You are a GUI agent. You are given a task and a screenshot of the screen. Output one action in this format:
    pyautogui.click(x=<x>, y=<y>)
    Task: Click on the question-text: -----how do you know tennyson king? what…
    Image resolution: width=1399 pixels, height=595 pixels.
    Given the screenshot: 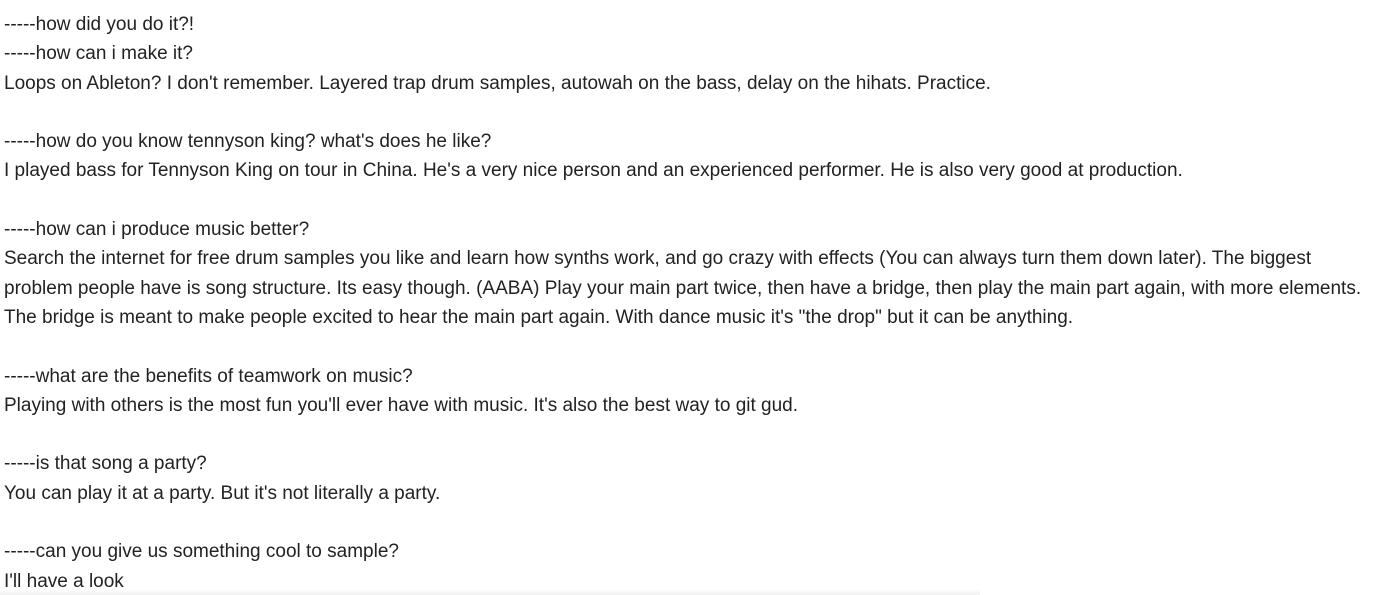 What is the action you would take?
    pyautogui.click(x=248, y=142)
    